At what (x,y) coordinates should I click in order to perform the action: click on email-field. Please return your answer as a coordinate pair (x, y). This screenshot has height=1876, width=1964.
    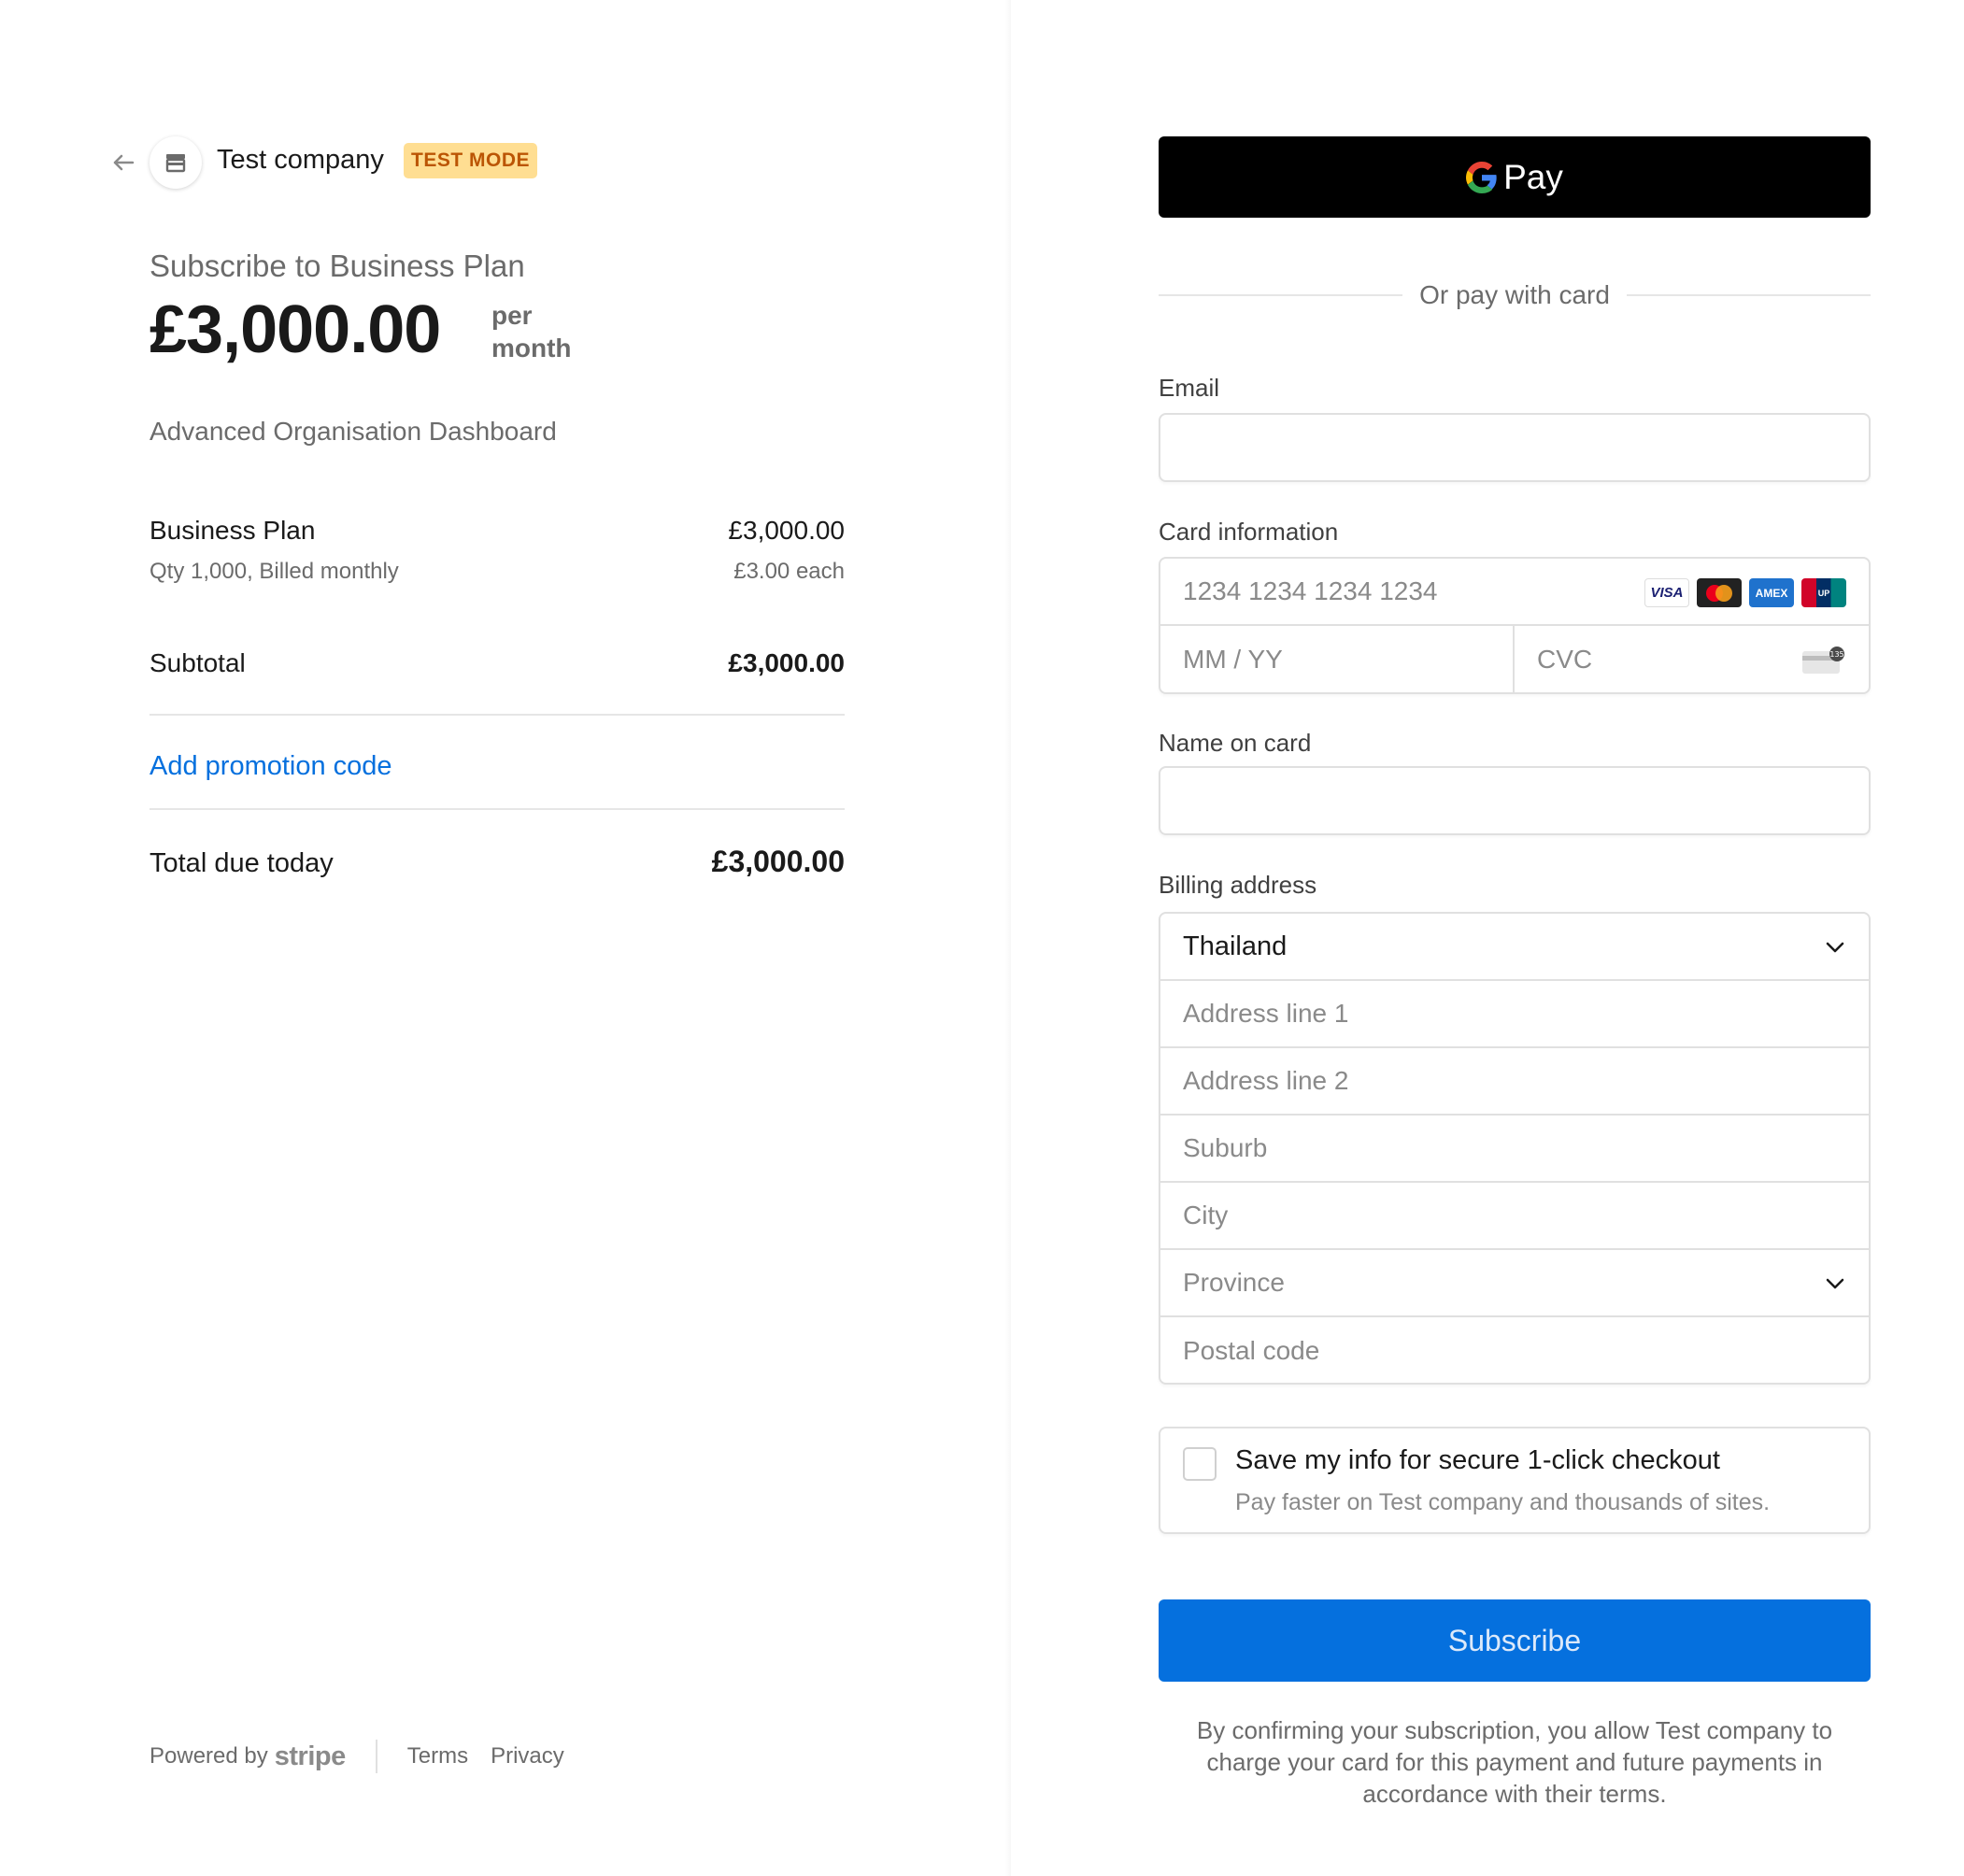
    Looking at the image, I should click on (1515, 447).